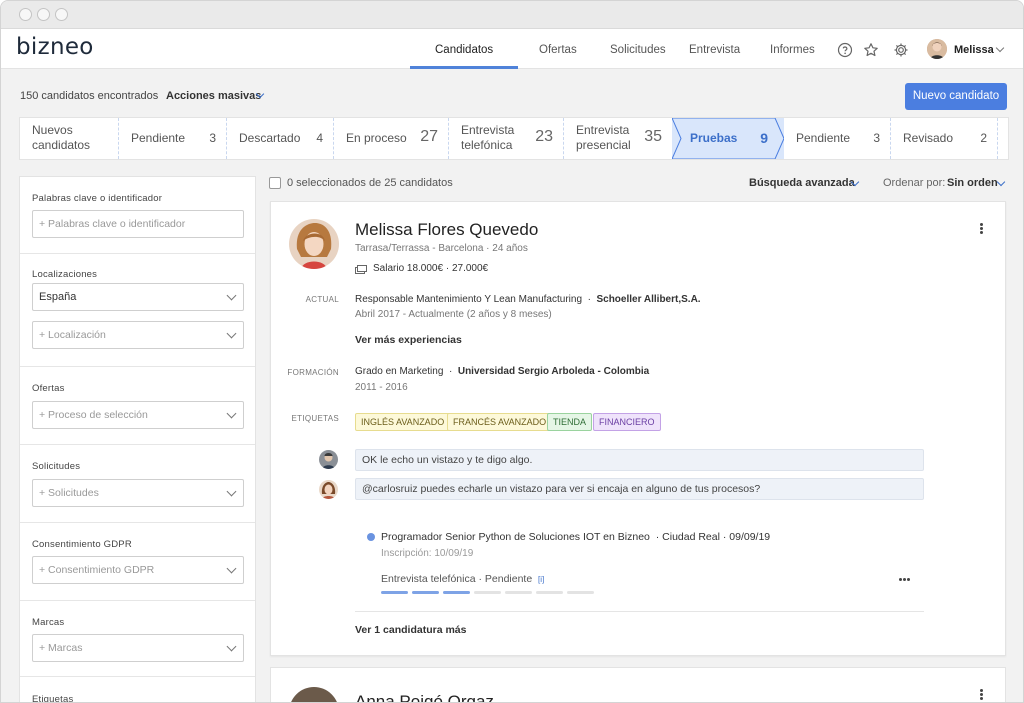  What do you see at coordinates (58, 297) in the screenshot?
I see `location-value: España` at bounding box center [58, 297].